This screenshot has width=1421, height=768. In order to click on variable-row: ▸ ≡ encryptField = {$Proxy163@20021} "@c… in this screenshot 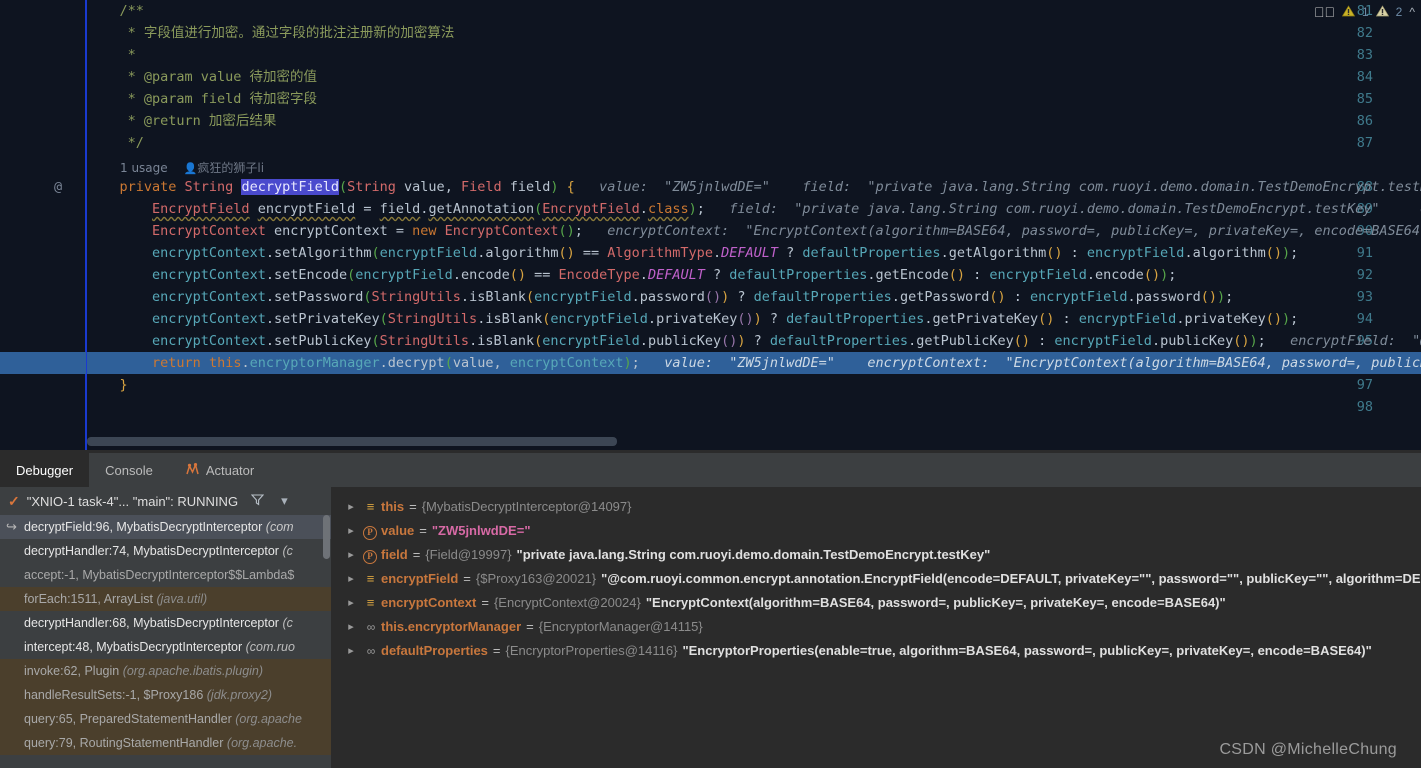, I will do `click(878, 579)`.